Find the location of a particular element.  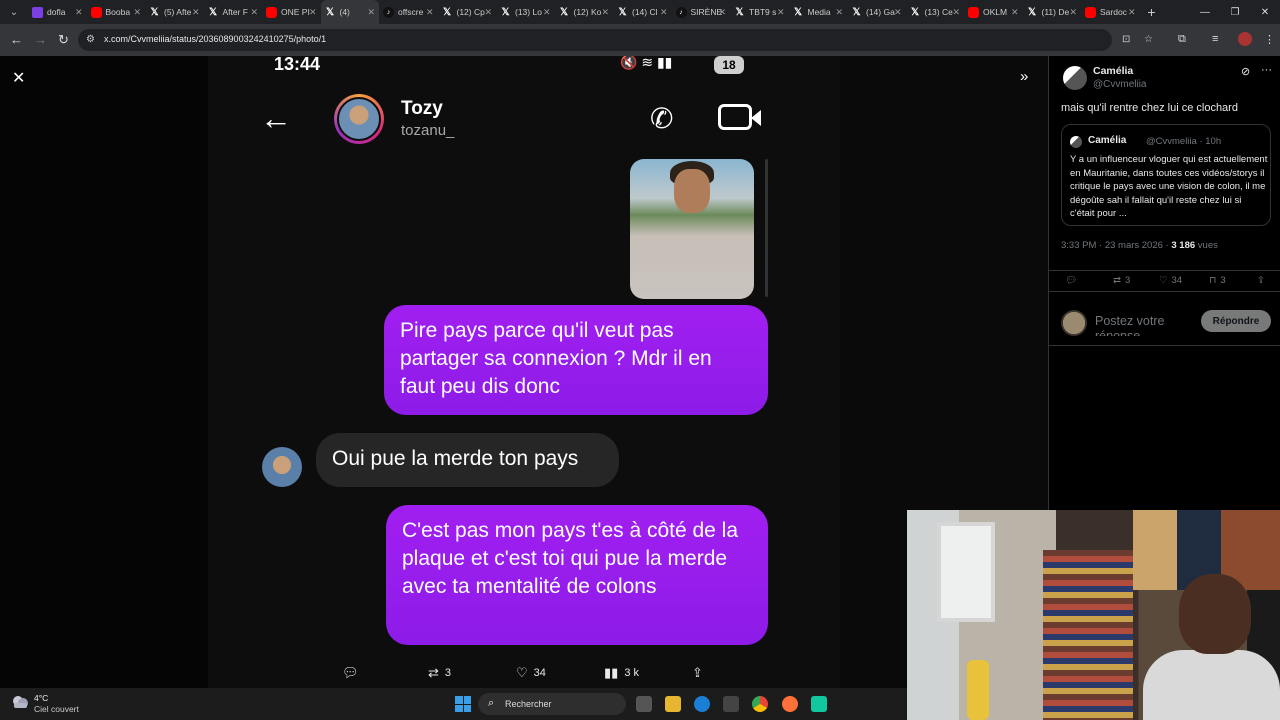

weather-temperature: 4°C is located at coordinates (41, 698).